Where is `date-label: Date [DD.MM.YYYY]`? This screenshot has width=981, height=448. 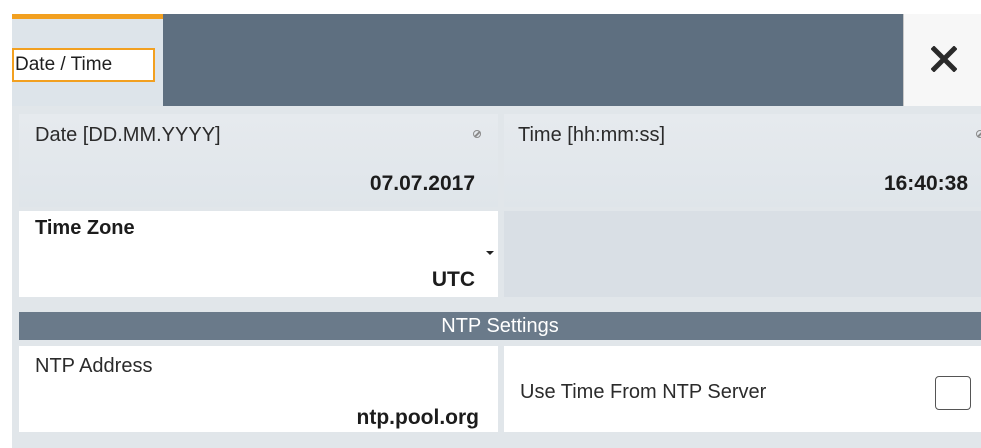
date-label: Date [DD.MM.YYYY] is located at coordinates (128, 135).